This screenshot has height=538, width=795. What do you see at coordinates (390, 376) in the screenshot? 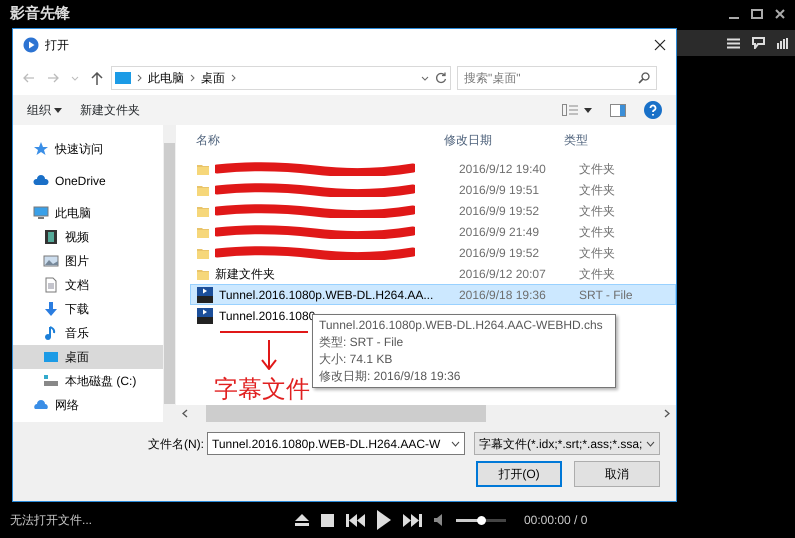
I see `tooltip-detail: 修改日期: 2016/9/18 19:36` at bounding box center [390, 376].